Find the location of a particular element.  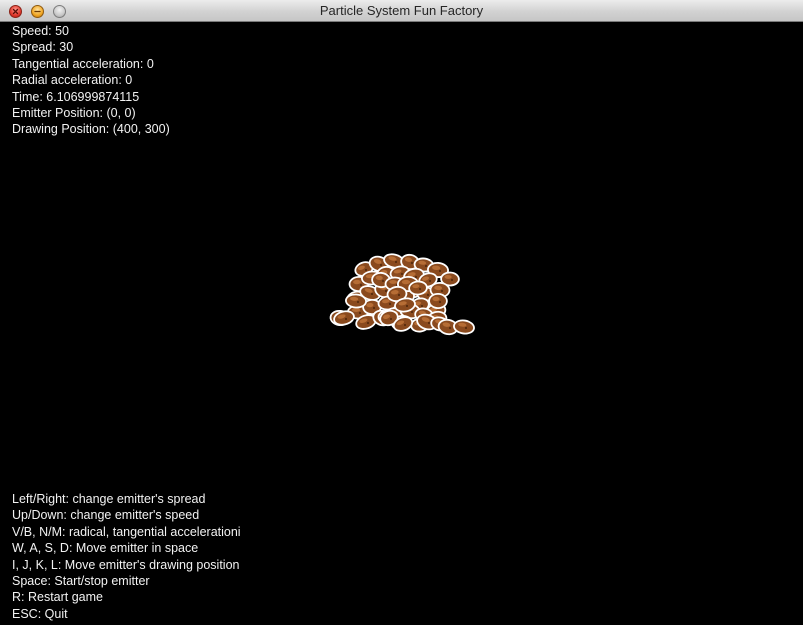

particle is located at coordinates (464, 327).